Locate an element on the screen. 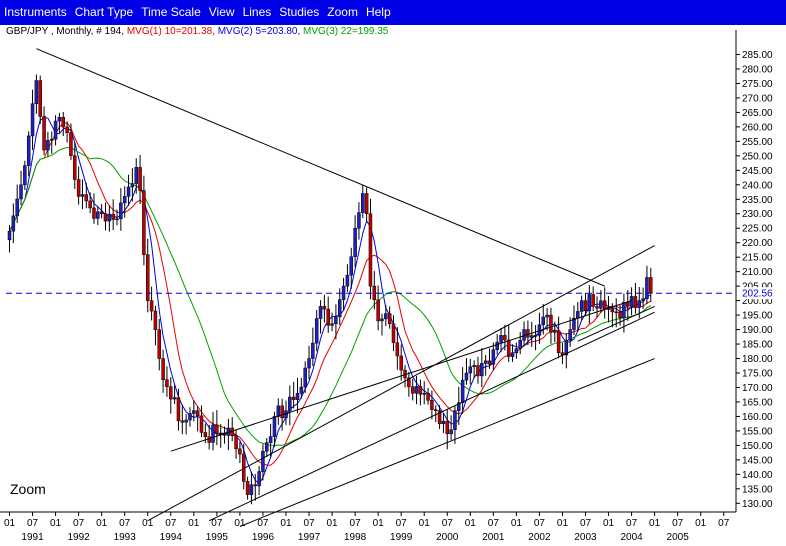 This screenshot has width=786, height=546. y-tick-label: 180.00 is located at coordinates (757, 359).